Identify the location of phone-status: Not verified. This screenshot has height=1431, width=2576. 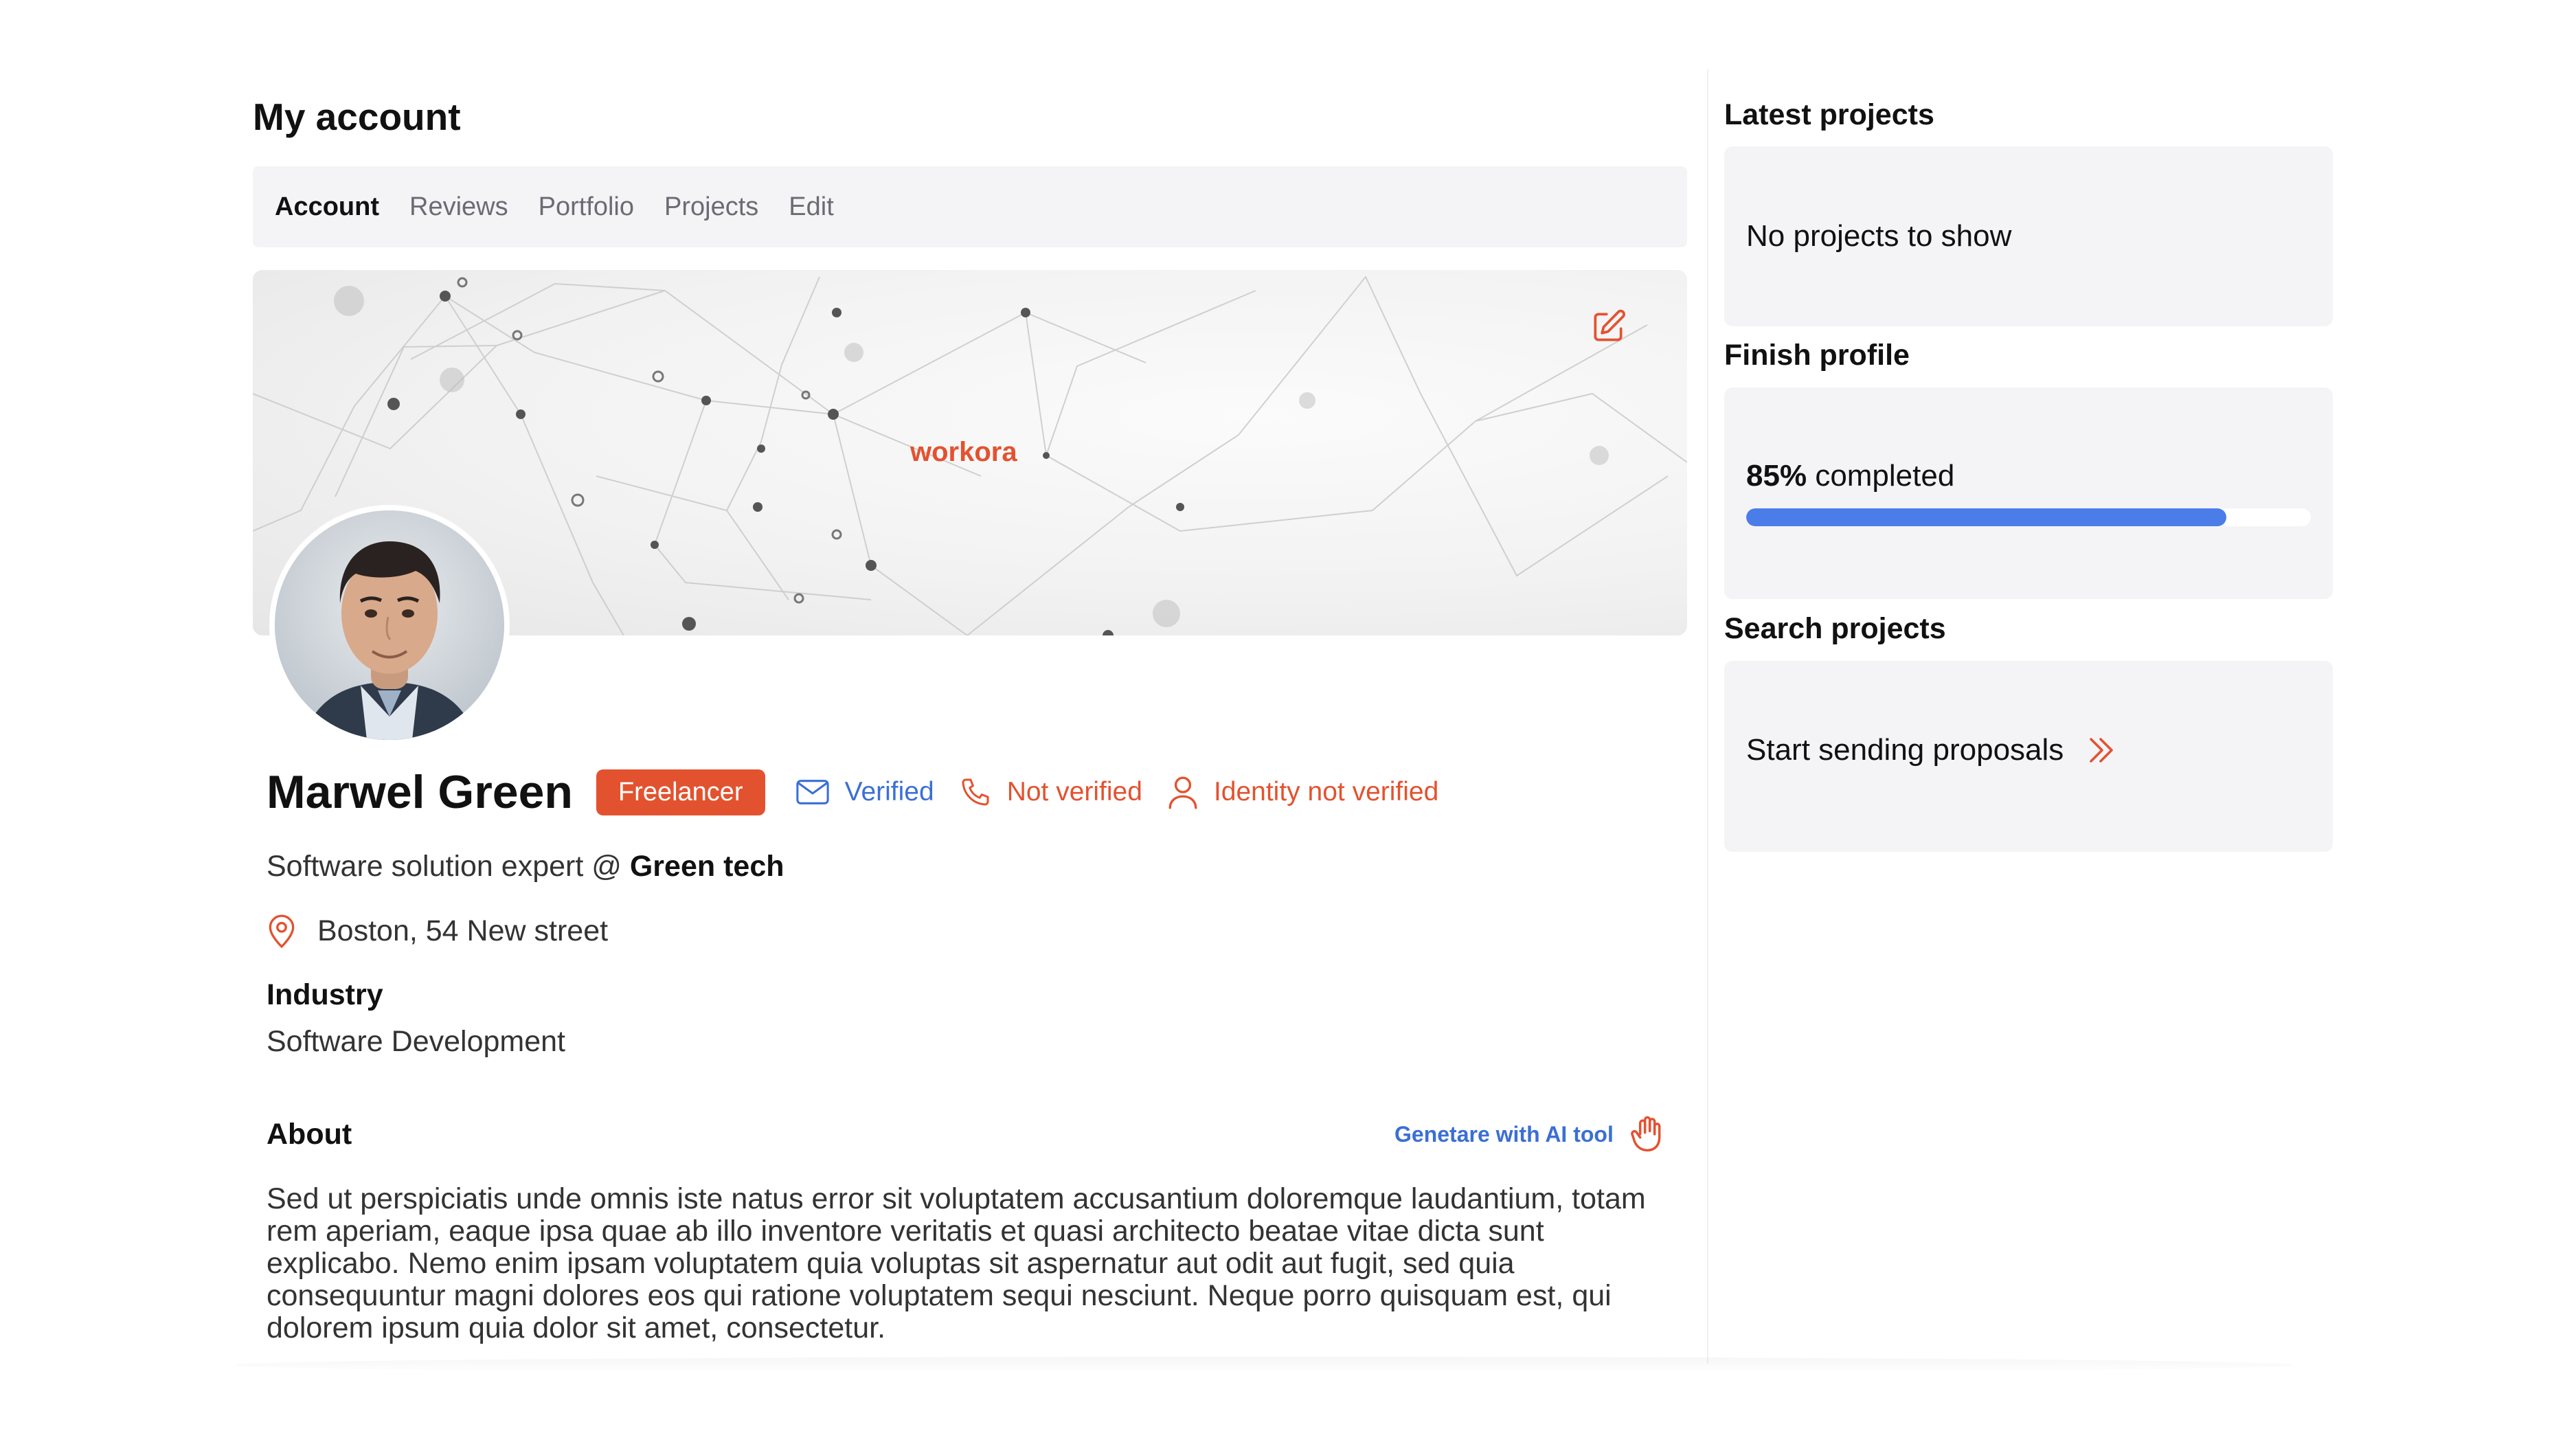
(1050, 793).